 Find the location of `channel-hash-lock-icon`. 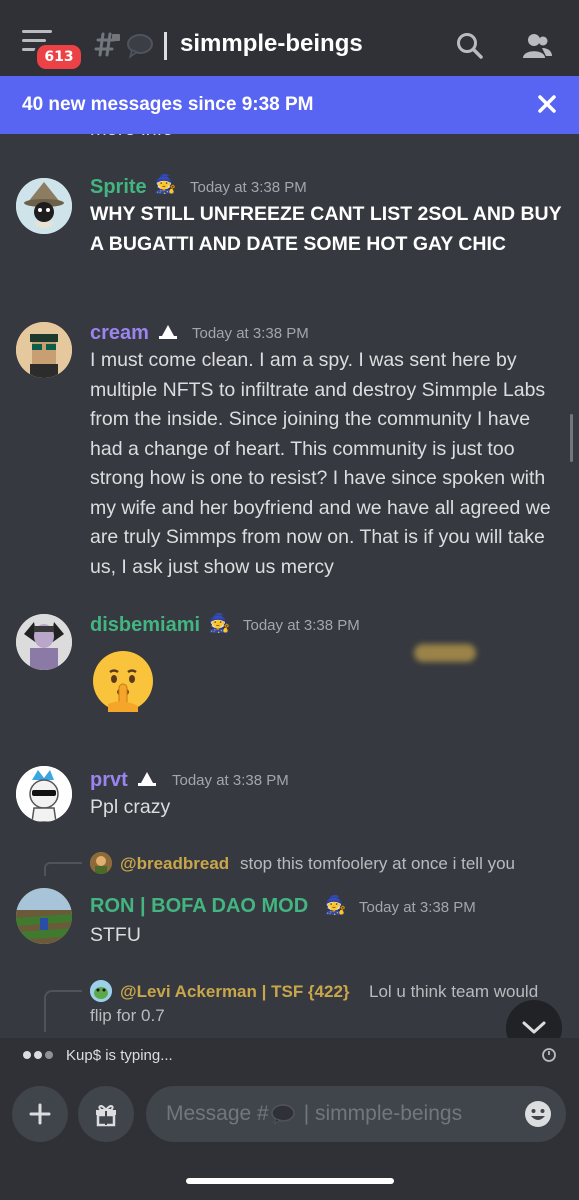

channel-hash-lock-icon is located at coordinates (123, 45).